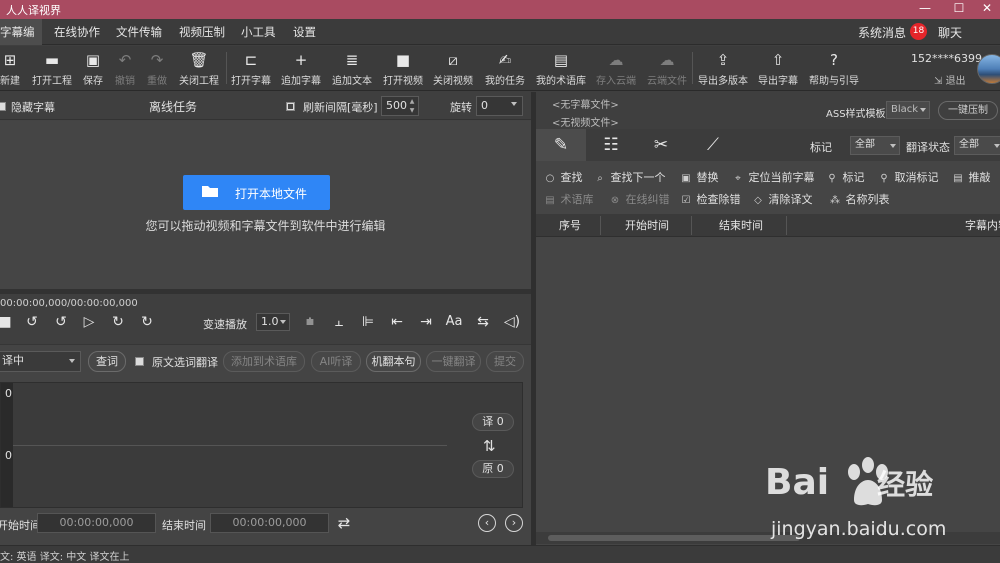 The width and height of the screenshot is (1000, 563). Describe the element at coordinates (230, 445) in the screenshot. I see `editor-divider` at that location.